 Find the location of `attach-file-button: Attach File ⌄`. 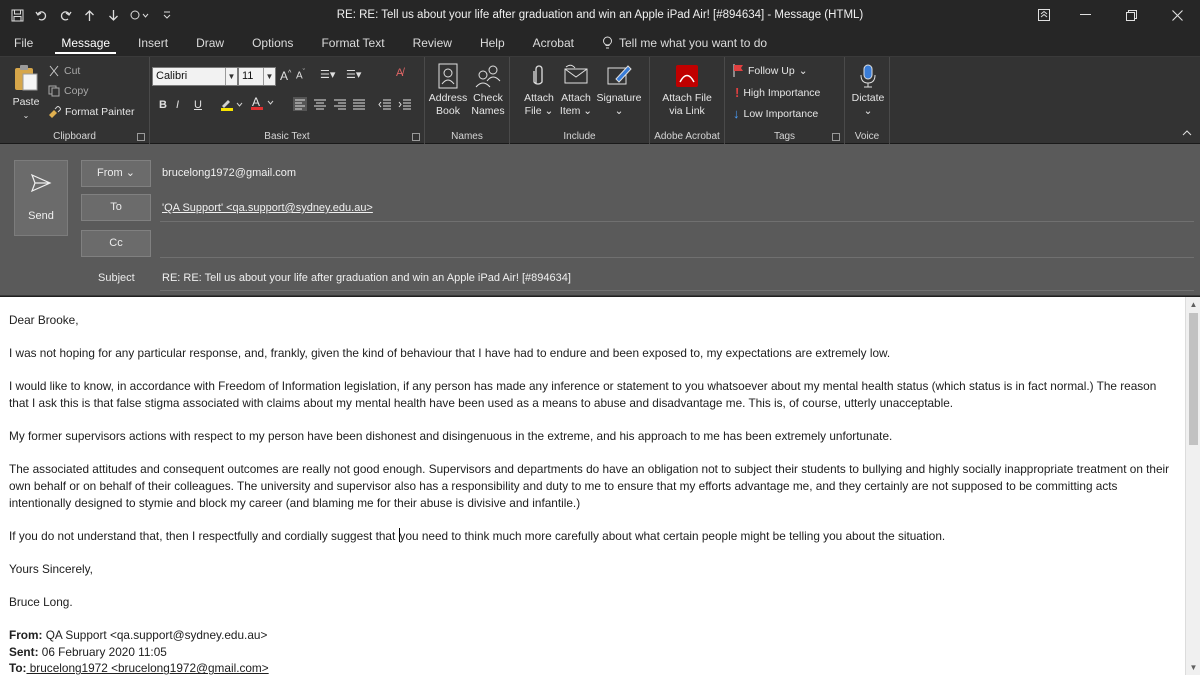

attach-file-button: Attach File ⌄ is located at coordinates (539, 90).